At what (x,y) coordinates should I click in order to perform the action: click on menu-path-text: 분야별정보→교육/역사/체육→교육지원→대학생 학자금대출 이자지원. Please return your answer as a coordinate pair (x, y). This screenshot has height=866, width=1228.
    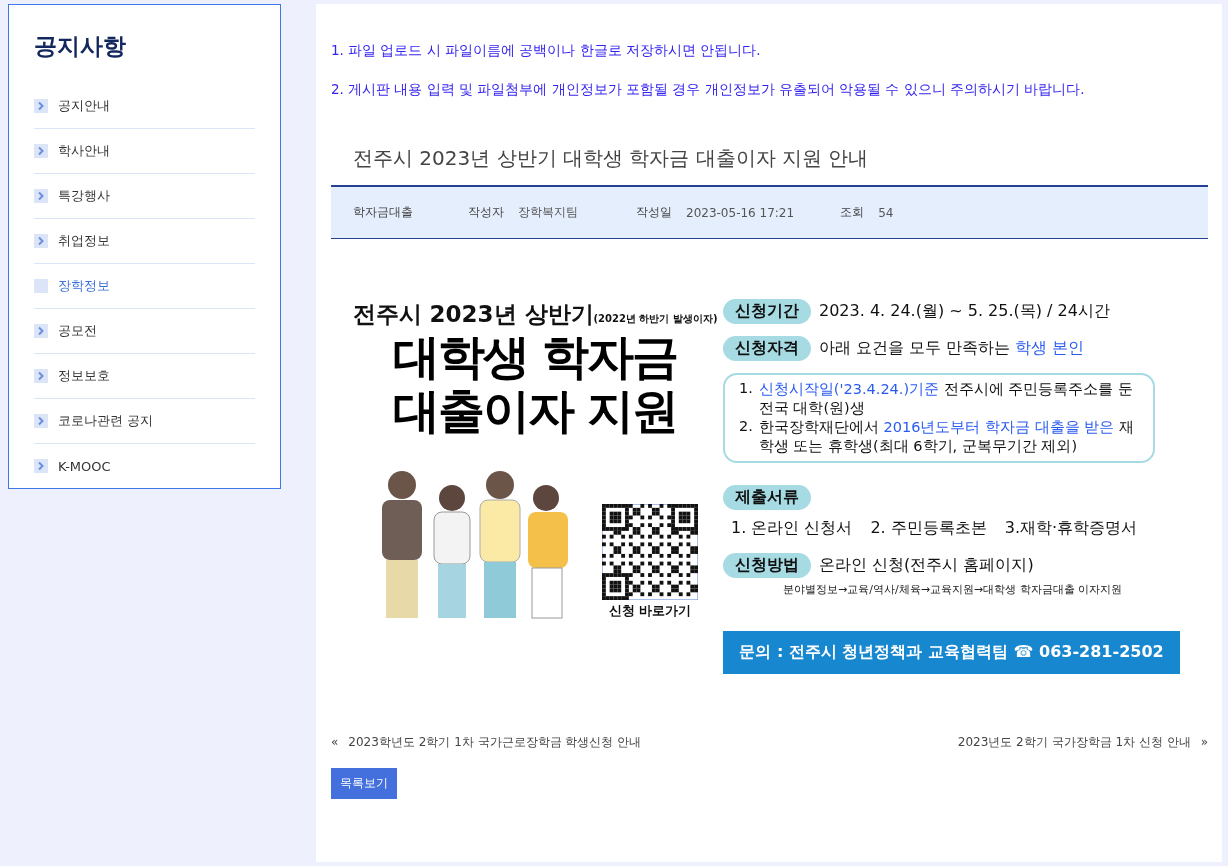
    Looking at the image, I should click on (953, 589).